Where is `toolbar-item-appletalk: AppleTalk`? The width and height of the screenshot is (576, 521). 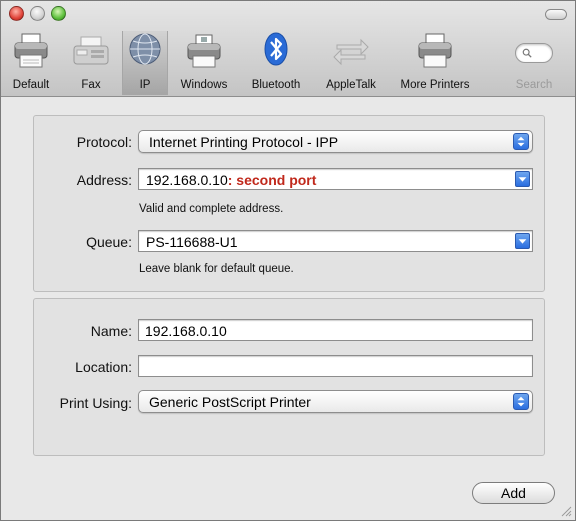
toolbar-item-appletalk: AppleTalk is located at coordinates (351, 63).